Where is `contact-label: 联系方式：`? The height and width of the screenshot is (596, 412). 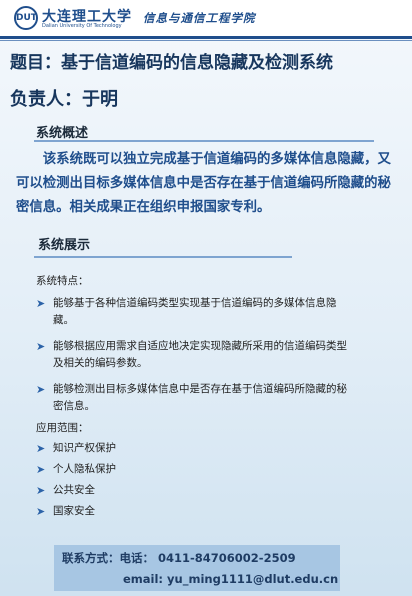 contact-label: 联系方式： is located at coordinates (91, 558).